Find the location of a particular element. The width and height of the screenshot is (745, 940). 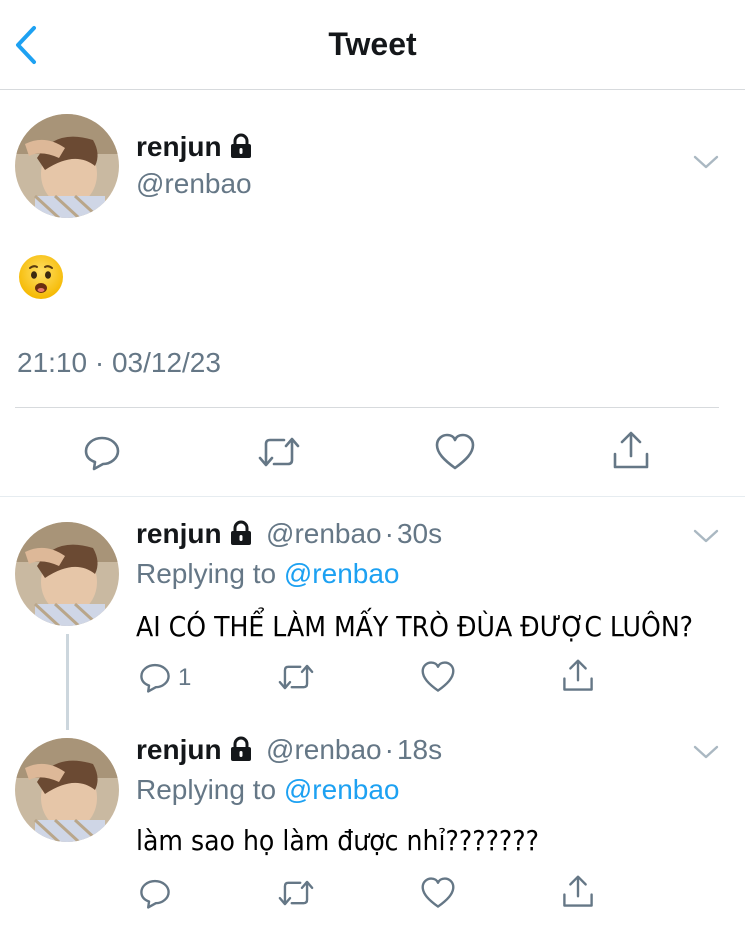

reply-text: AI CÓ THỂ LÀM MẤY TRÒ ĐÙA ĐƯỢC LUÔN? is located at coordinates (415, 626).